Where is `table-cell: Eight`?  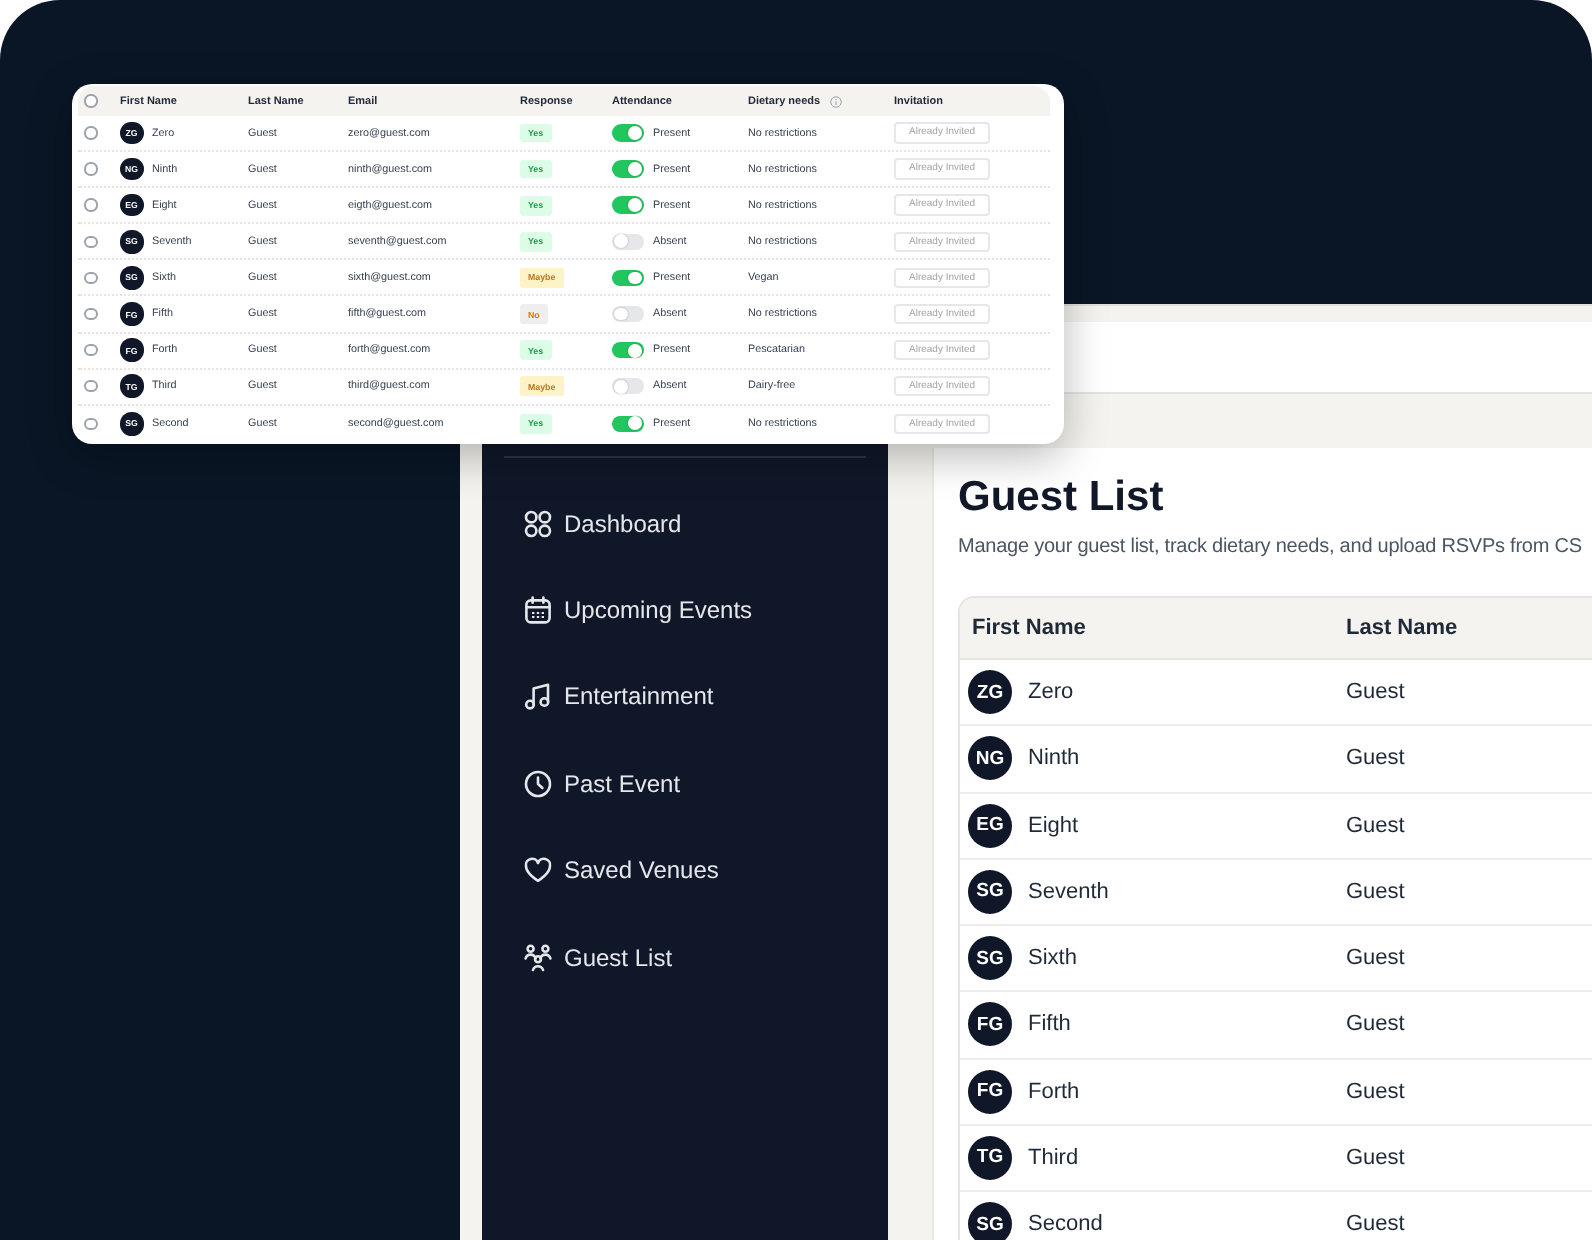 table-cell: Eight is located at coordinates (1053, 825).